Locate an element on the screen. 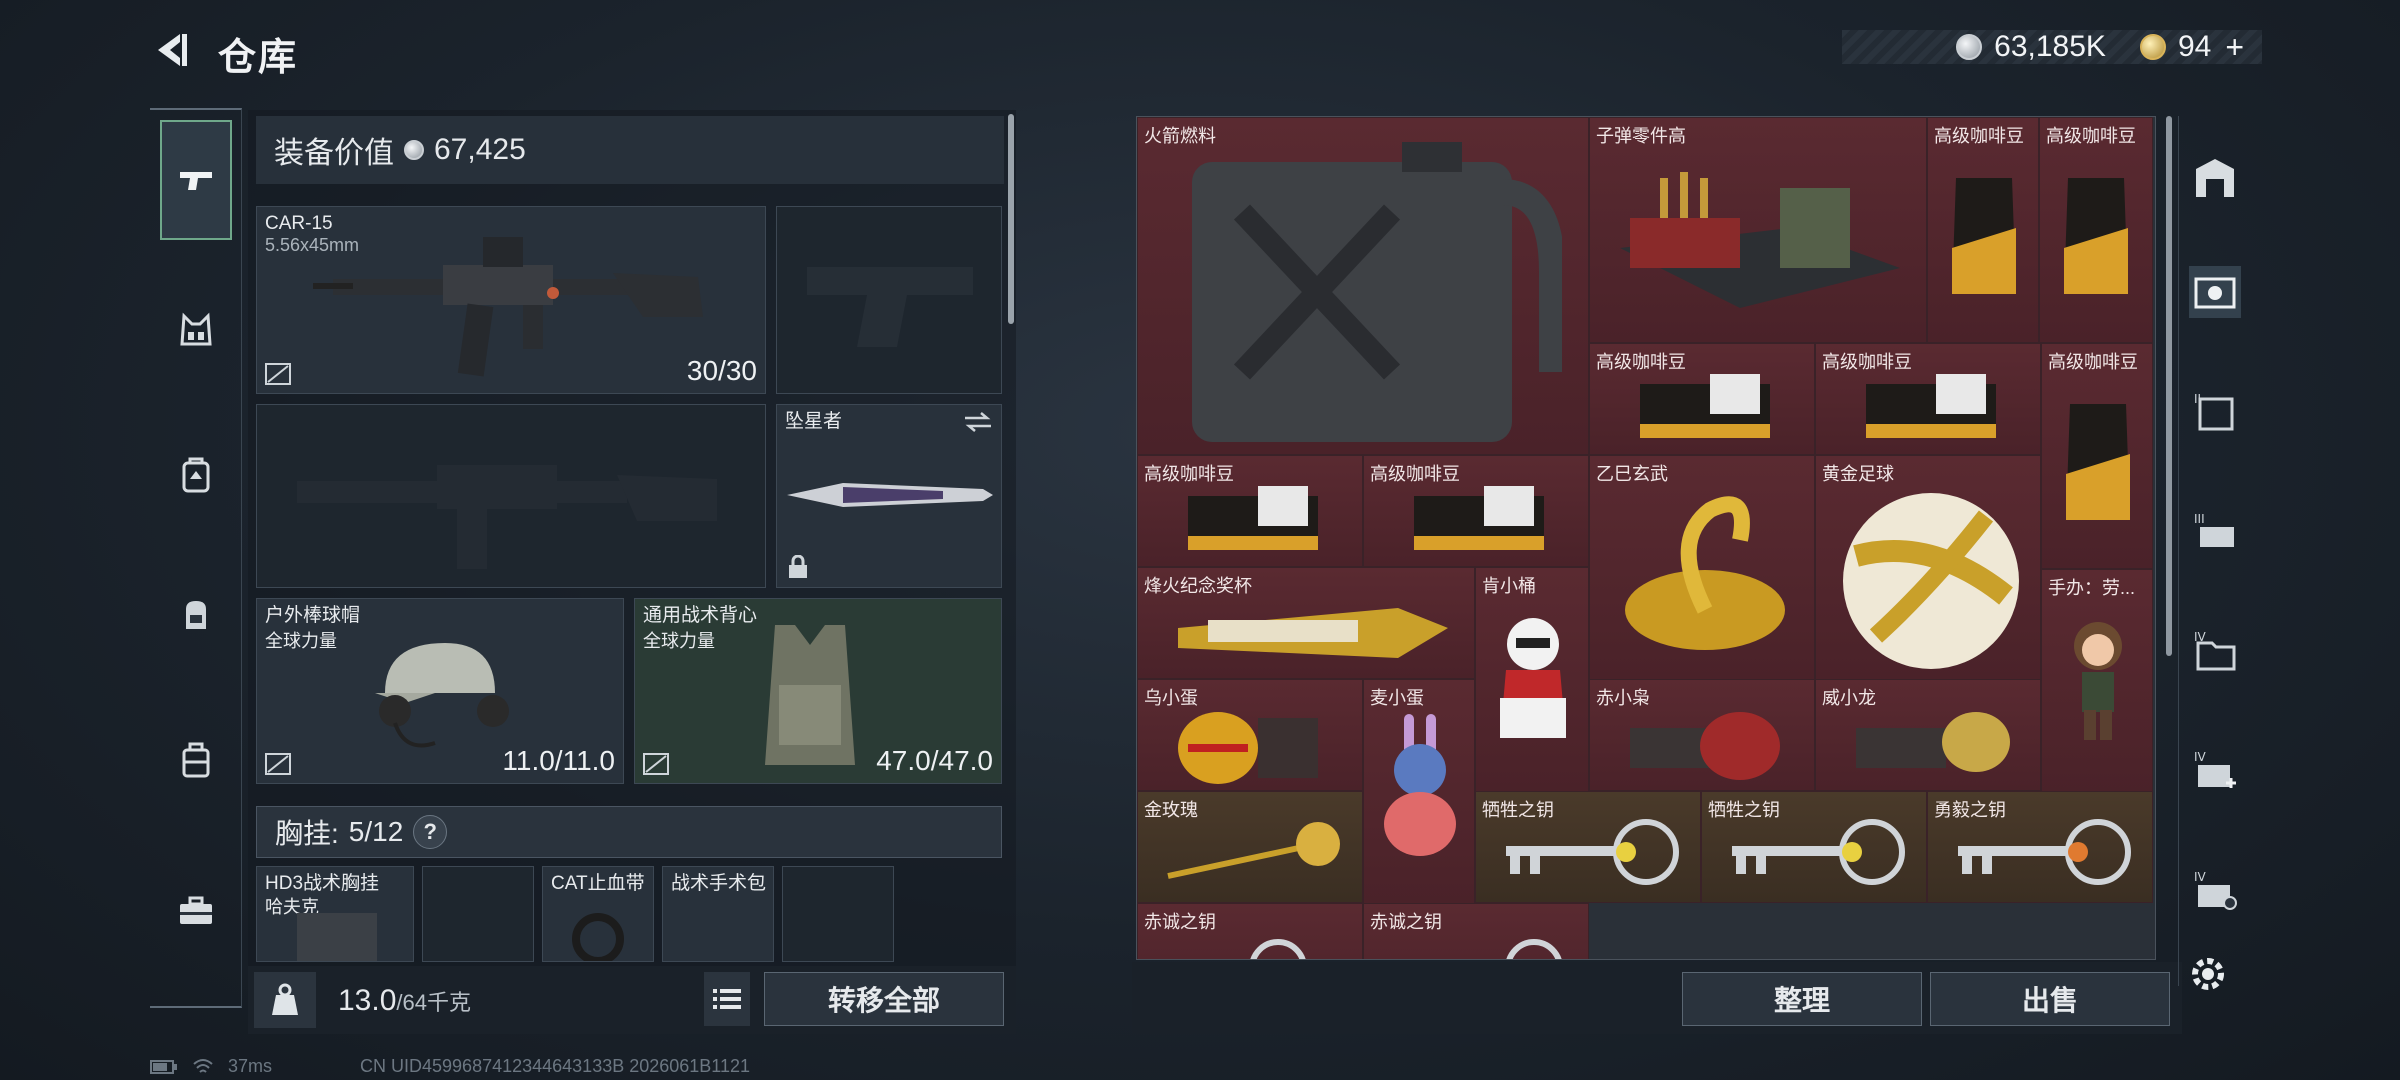 The image size is (2400, 1080). figure-bucket-icon is located at coordinates (1533, 678).